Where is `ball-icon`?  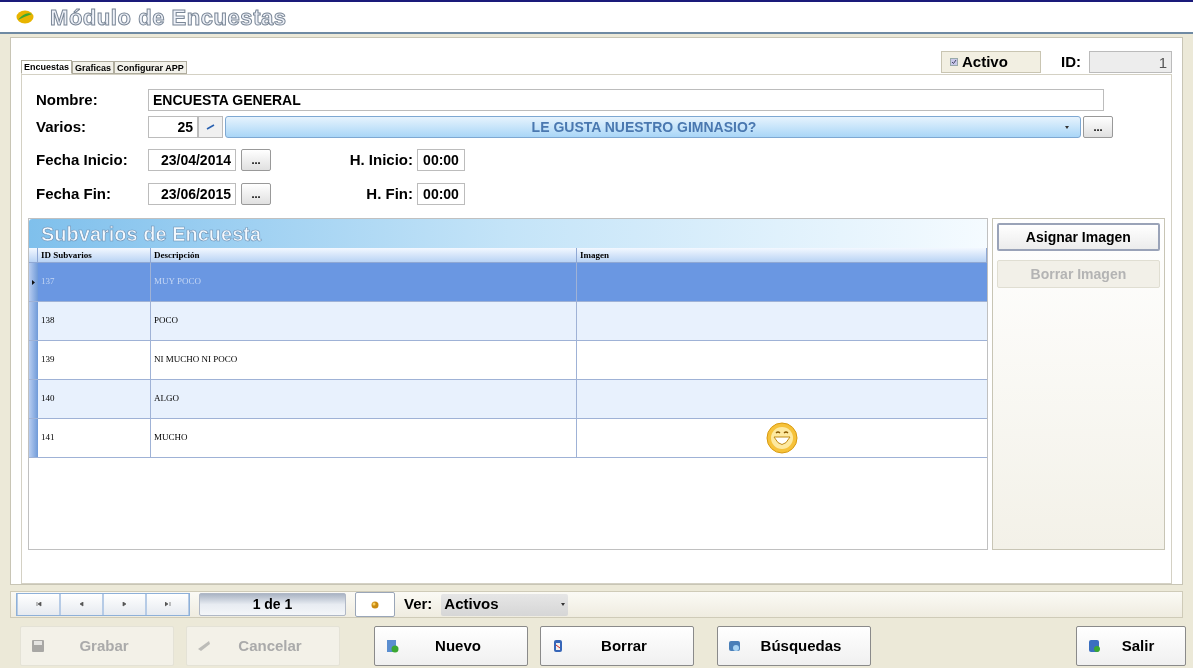 ball-icon is located at coordinates (375, 604).